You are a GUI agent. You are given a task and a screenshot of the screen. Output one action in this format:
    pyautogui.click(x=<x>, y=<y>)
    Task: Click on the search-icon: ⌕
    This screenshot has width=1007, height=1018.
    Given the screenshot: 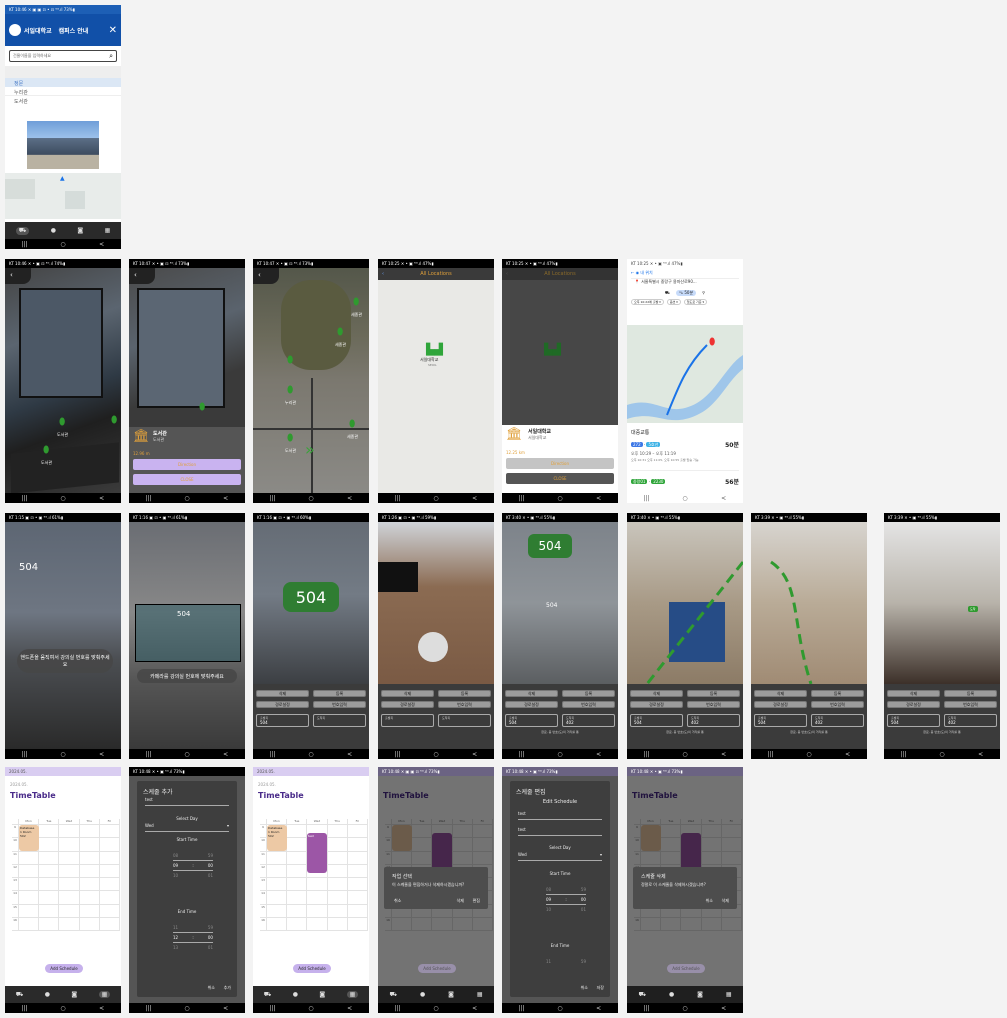 What is the action you would take?
    pyautogui.click(x=111, y=56)
    